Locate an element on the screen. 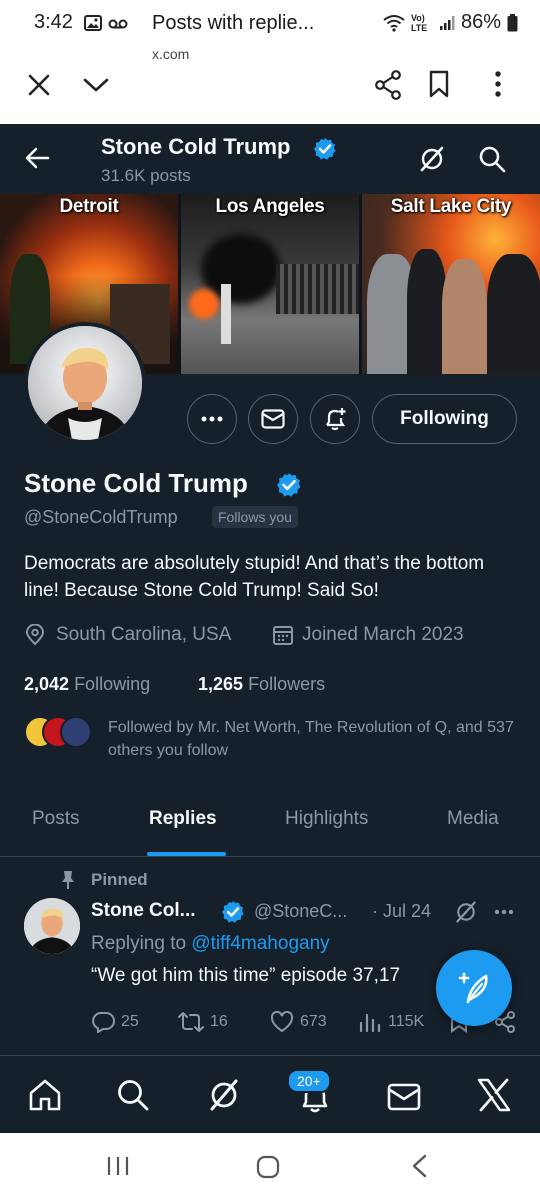 Image resolution: width=540 pixels, height=1200 pixels. close-icon is located at coordinates (39, 85).